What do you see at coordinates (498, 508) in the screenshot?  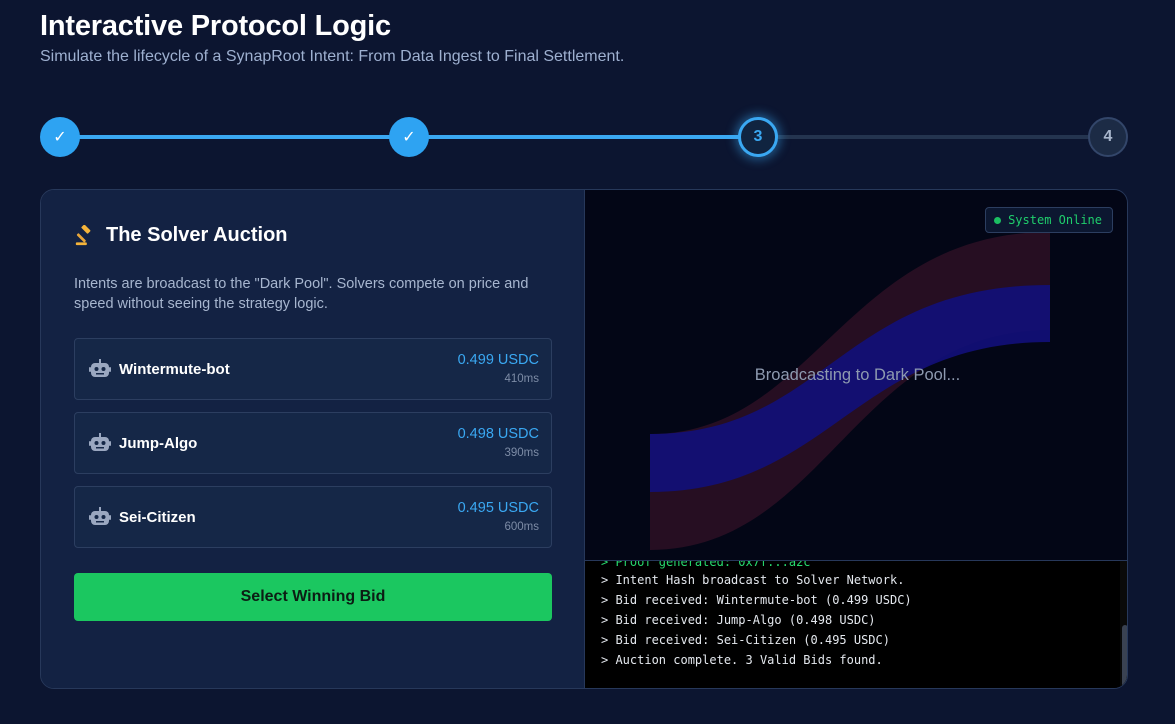 I see `bid-price: 0.495 USDC` at bounding box center [498, 508].